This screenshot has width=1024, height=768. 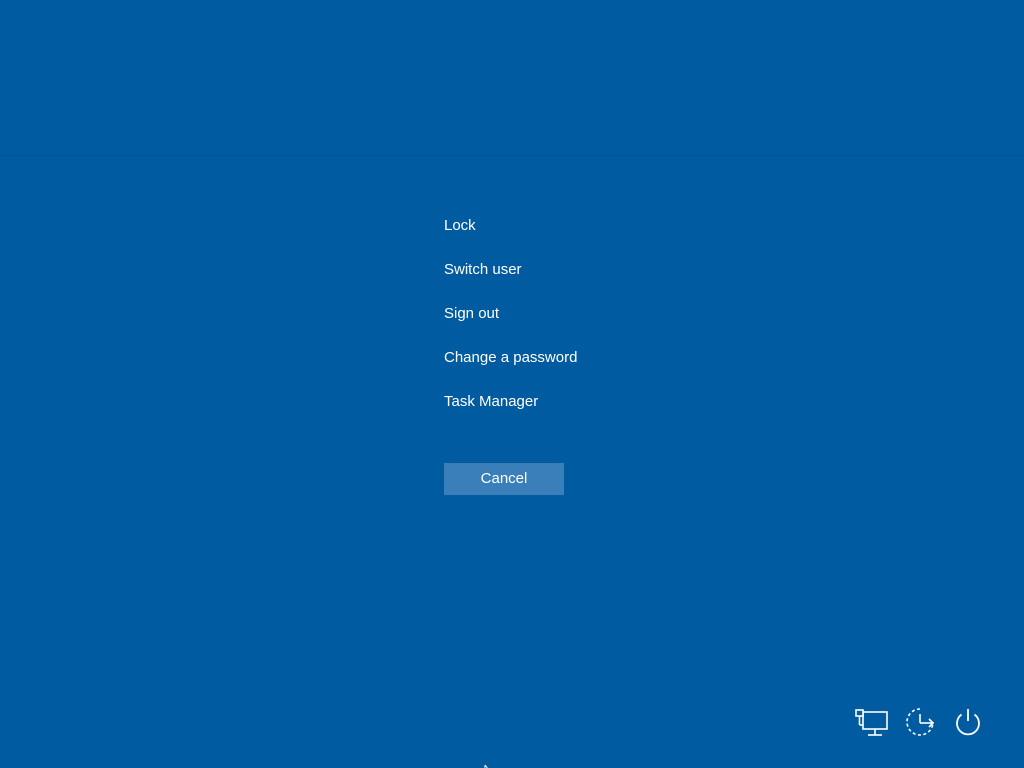 What do you see at coordinates (872, 722) in the screenshot?
I see `network-icon` at bounding box center [872, 722].